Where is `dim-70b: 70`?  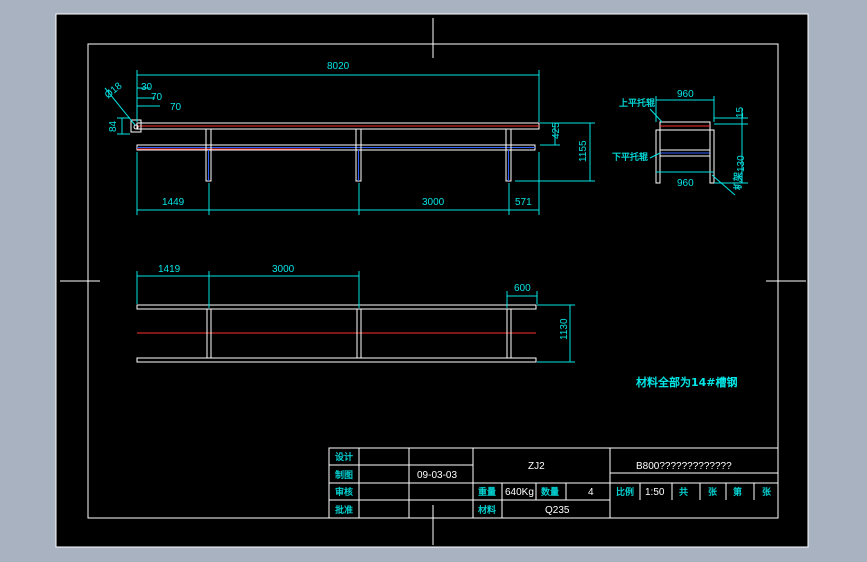
dim-70b: 70 is located at coordinates (176, 107).